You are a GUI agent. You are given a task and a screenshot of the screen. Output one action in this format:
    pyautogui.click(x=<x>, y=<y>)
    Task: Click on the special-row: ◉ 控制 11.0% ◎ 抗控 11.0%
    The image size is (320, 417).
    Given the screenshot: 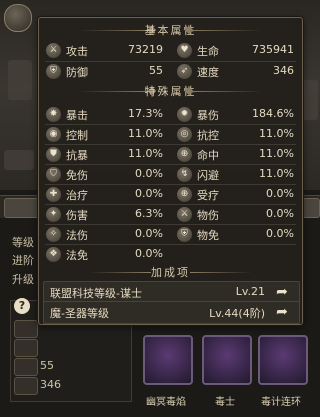 What is the action you would take?
    pyautogui.click(x=170, y=134)
    